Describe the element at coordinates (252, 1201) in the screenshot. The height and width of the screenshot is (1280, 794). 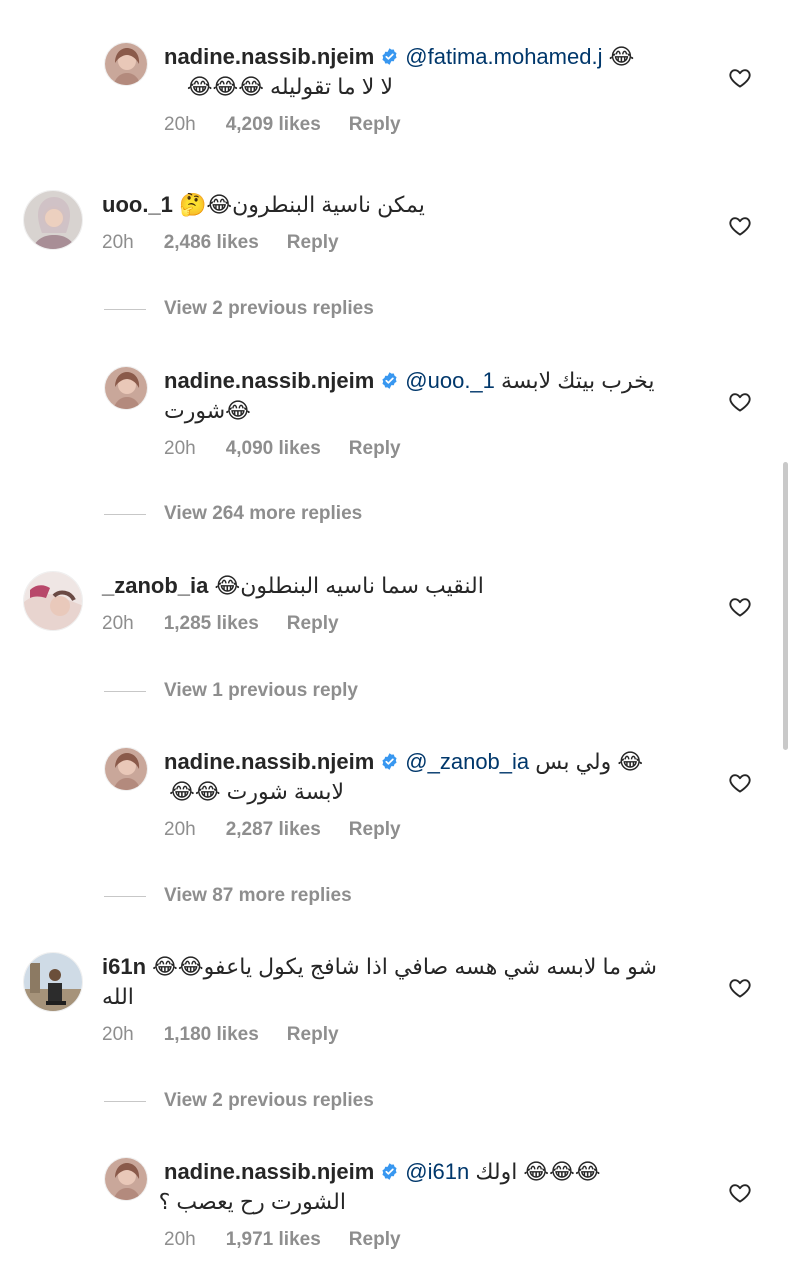
I see `comment-body-line2: الشورت رح يعصب ؟` at that location.